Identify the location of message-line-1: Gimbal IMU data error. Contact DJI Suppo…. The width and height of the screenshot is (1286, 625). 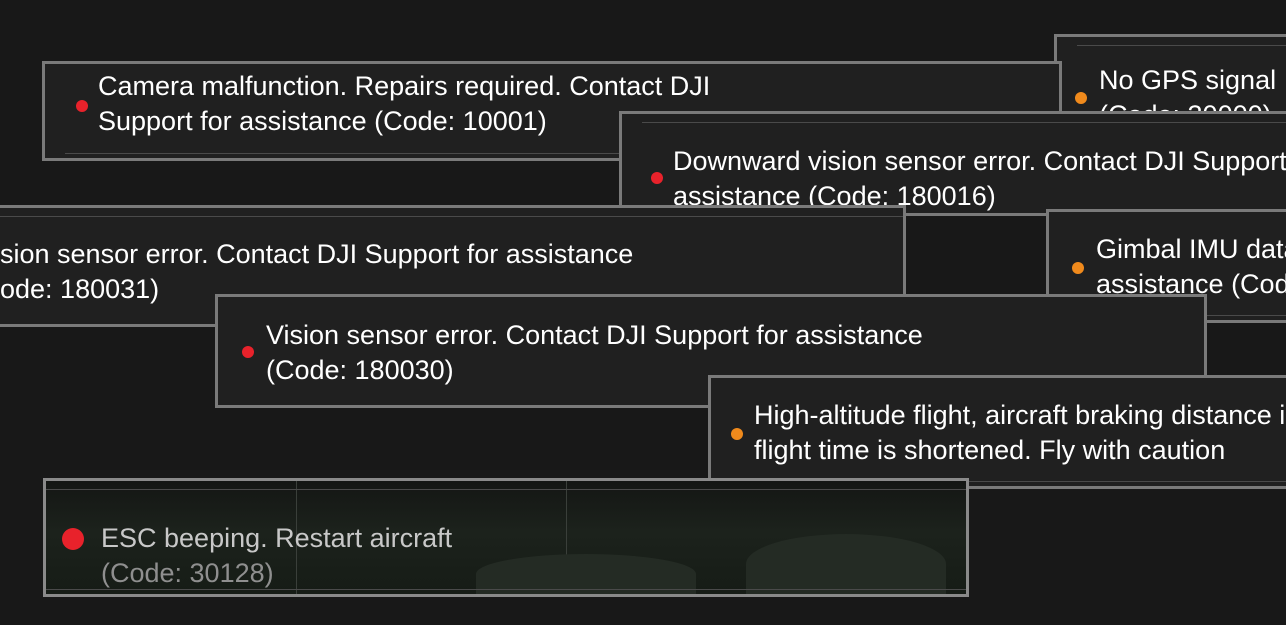
(1191, 249).